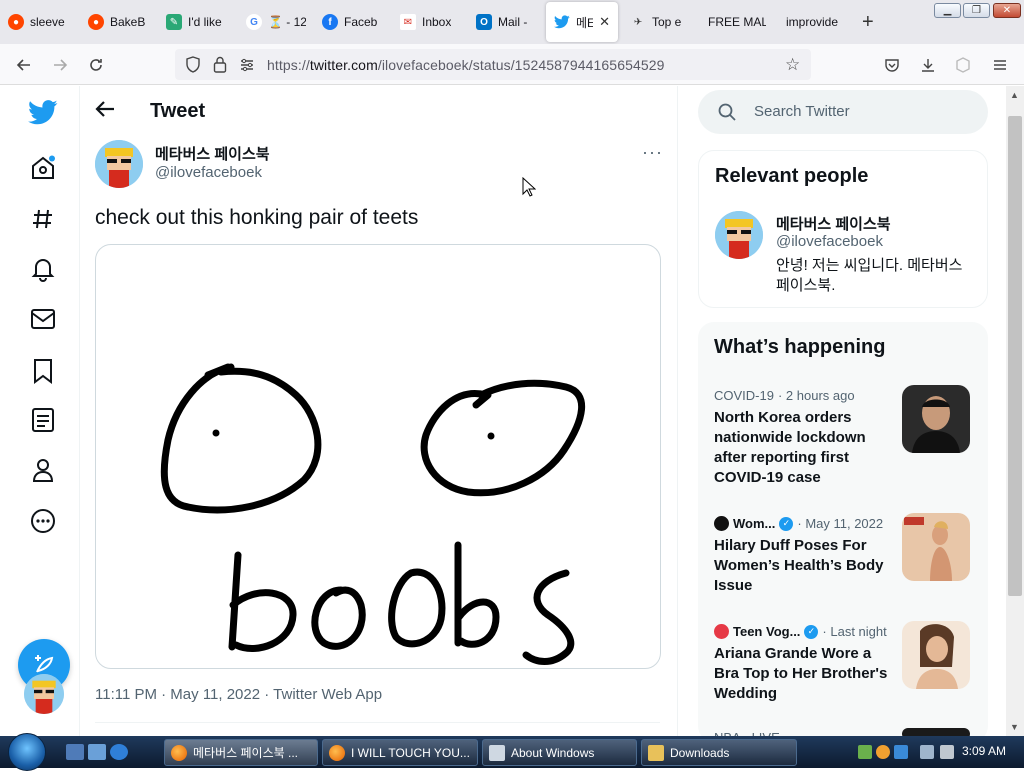 This screenshot has width=1024, height=771. I want to click on tab-sheet: ✎ I'd like, so click(196, 22).